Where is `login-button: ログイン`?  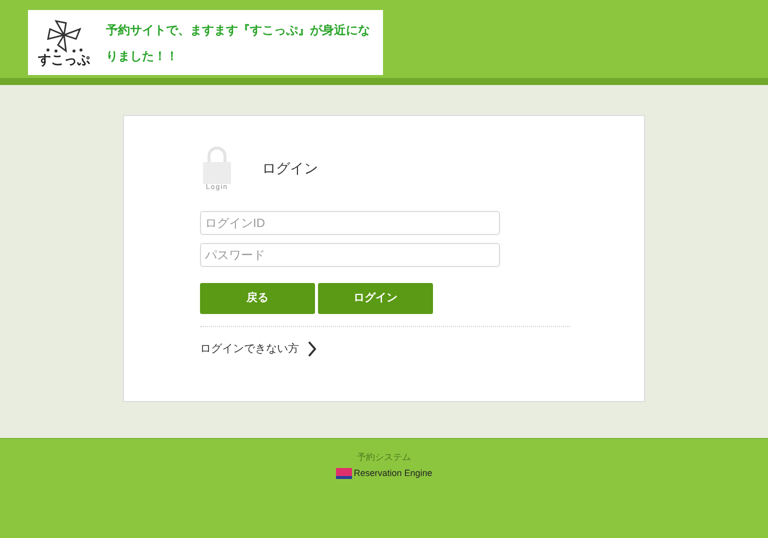
login-button: ログイン is located at coordinates (375, 298).